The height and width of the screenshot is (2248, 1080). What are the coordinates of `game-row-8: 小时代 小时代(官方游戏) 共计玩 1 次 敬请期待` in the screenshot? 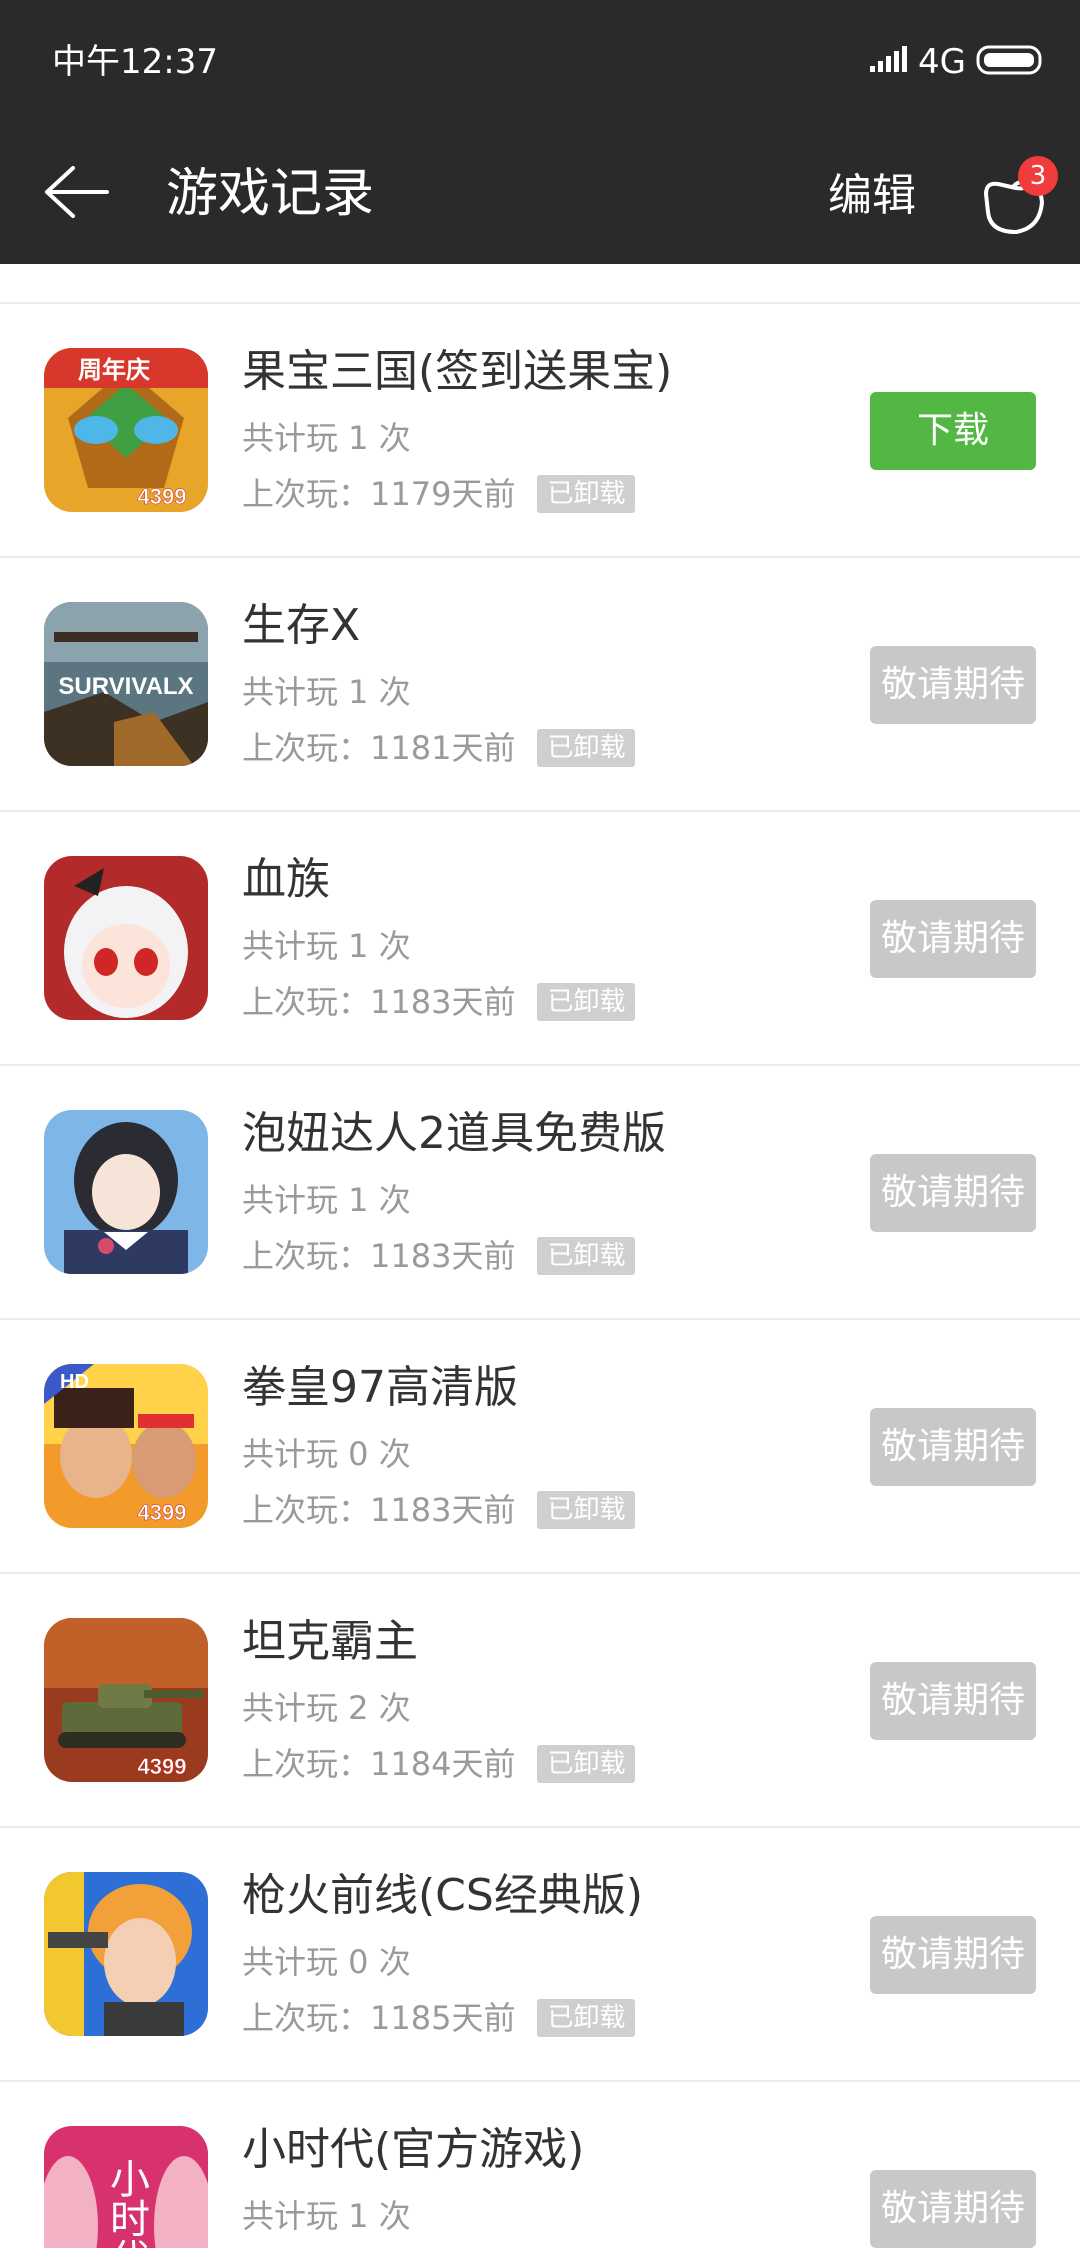 It's located at (540, 2165).